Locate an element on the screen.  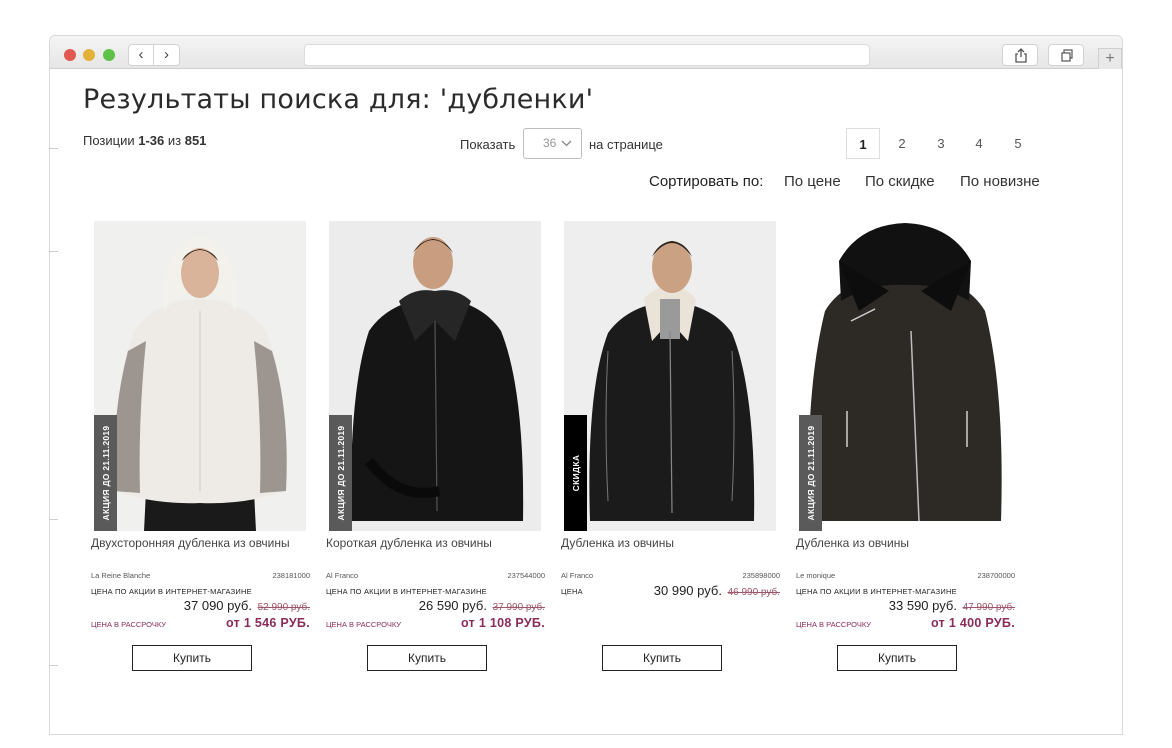
product-brand: La Reine Blanche is located at coordinates (121, 575).